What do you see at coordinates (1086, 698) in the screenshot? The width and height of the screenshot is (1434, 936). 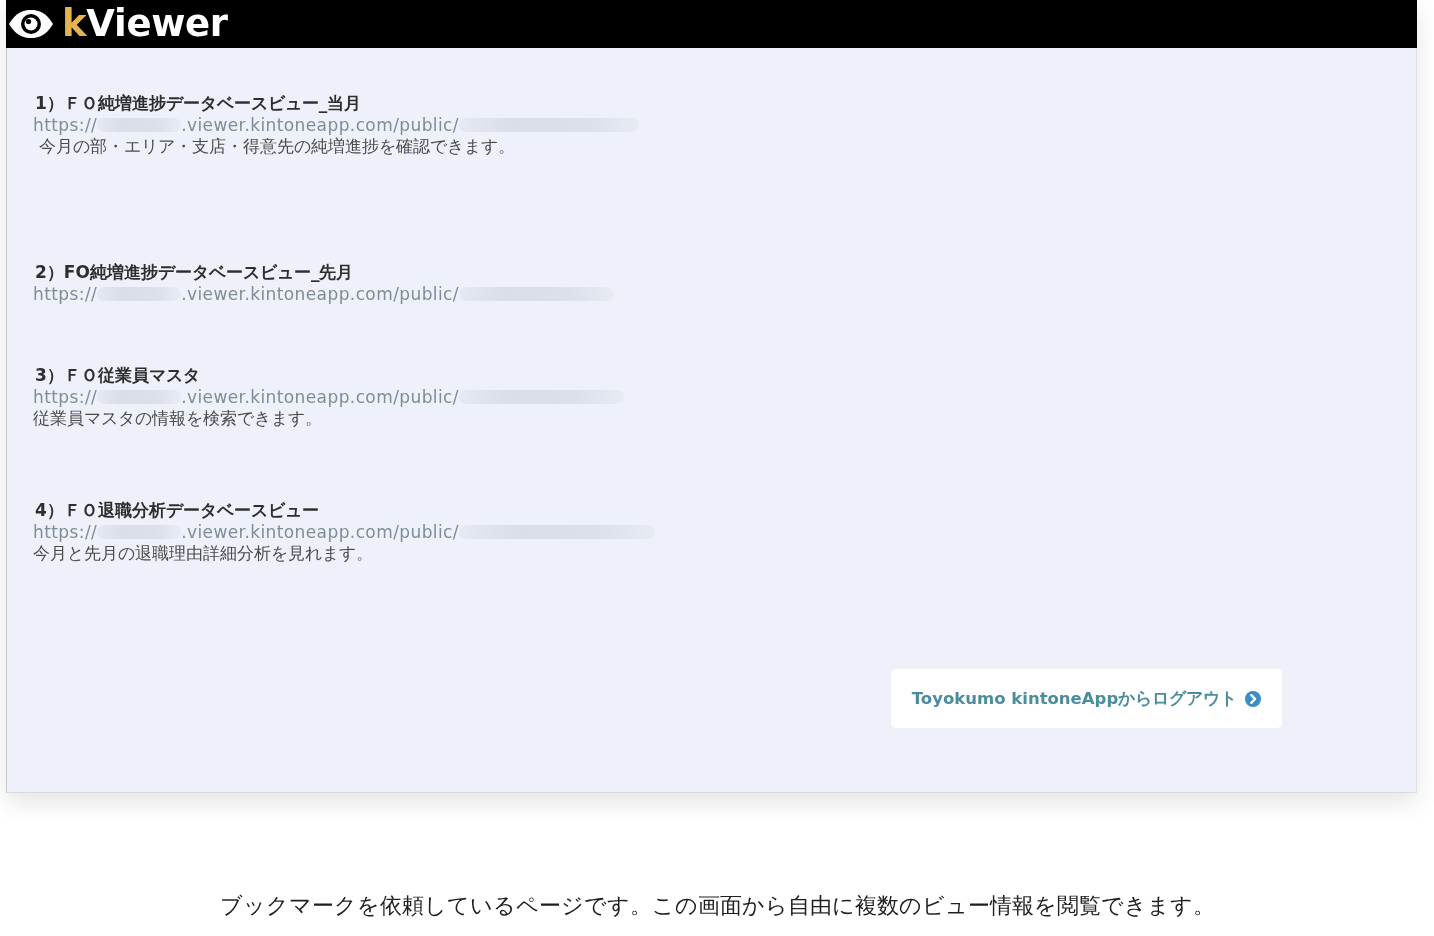 I see `logout-button: Toyokumo kintoneAppからログアウト` at bounding box center [1086, 698].